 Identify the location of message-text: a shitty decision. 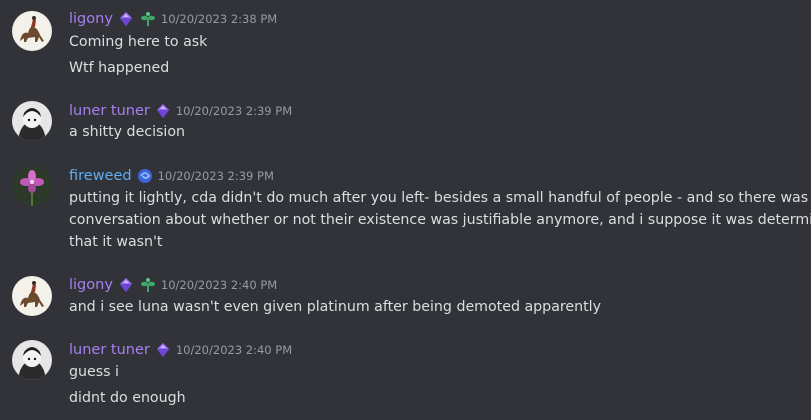
(127, 132).